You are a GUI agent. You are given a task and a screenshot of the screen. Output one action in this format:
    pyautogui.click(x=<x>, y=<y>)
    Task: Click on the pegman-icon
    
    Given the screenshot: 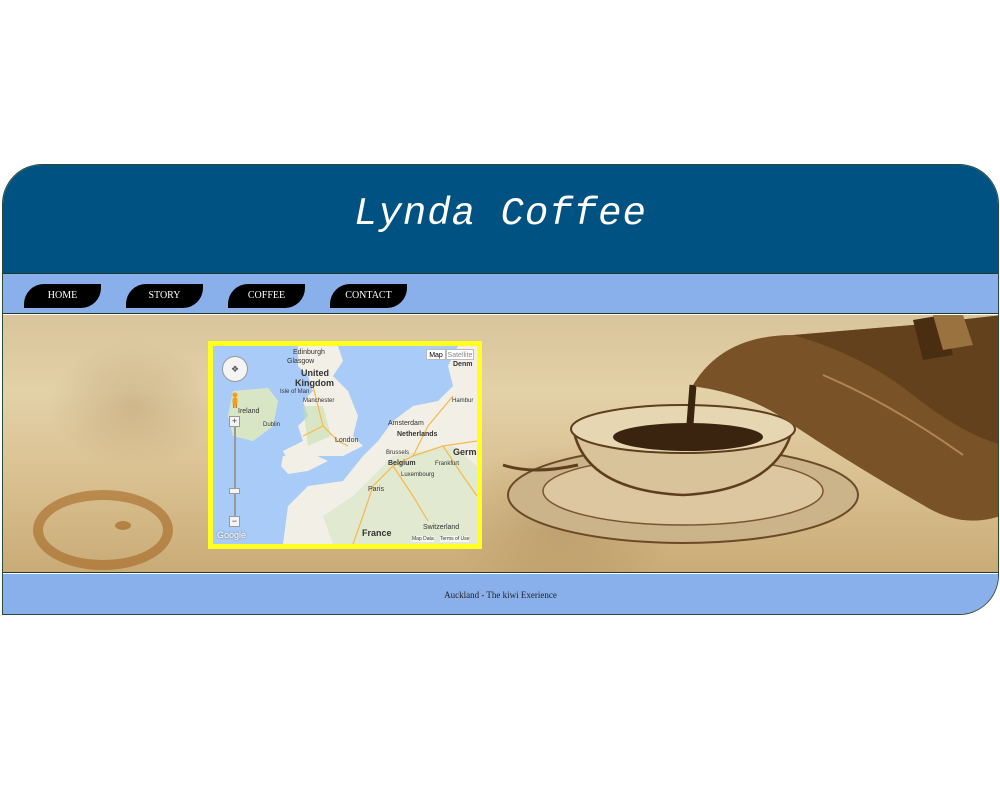 What is the action you would take?
    pyautogui.click(x=235, y=400)
    